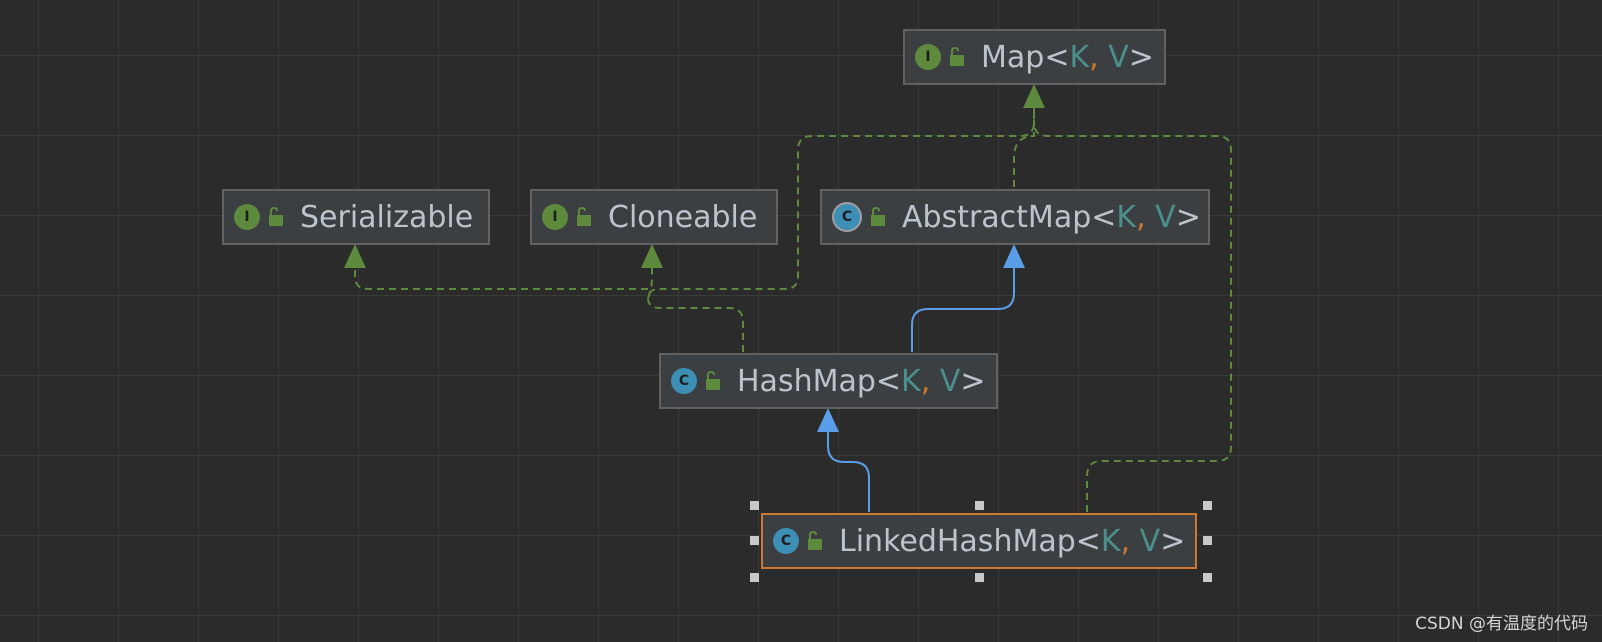  I want to click on resize-handle-right, so click(1207, 540).